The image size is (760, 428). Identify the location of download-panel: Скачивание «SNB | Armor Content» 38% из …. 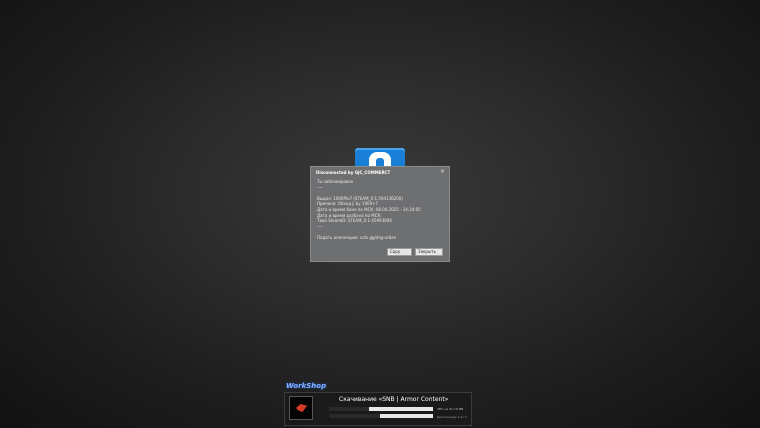
(378, 409).